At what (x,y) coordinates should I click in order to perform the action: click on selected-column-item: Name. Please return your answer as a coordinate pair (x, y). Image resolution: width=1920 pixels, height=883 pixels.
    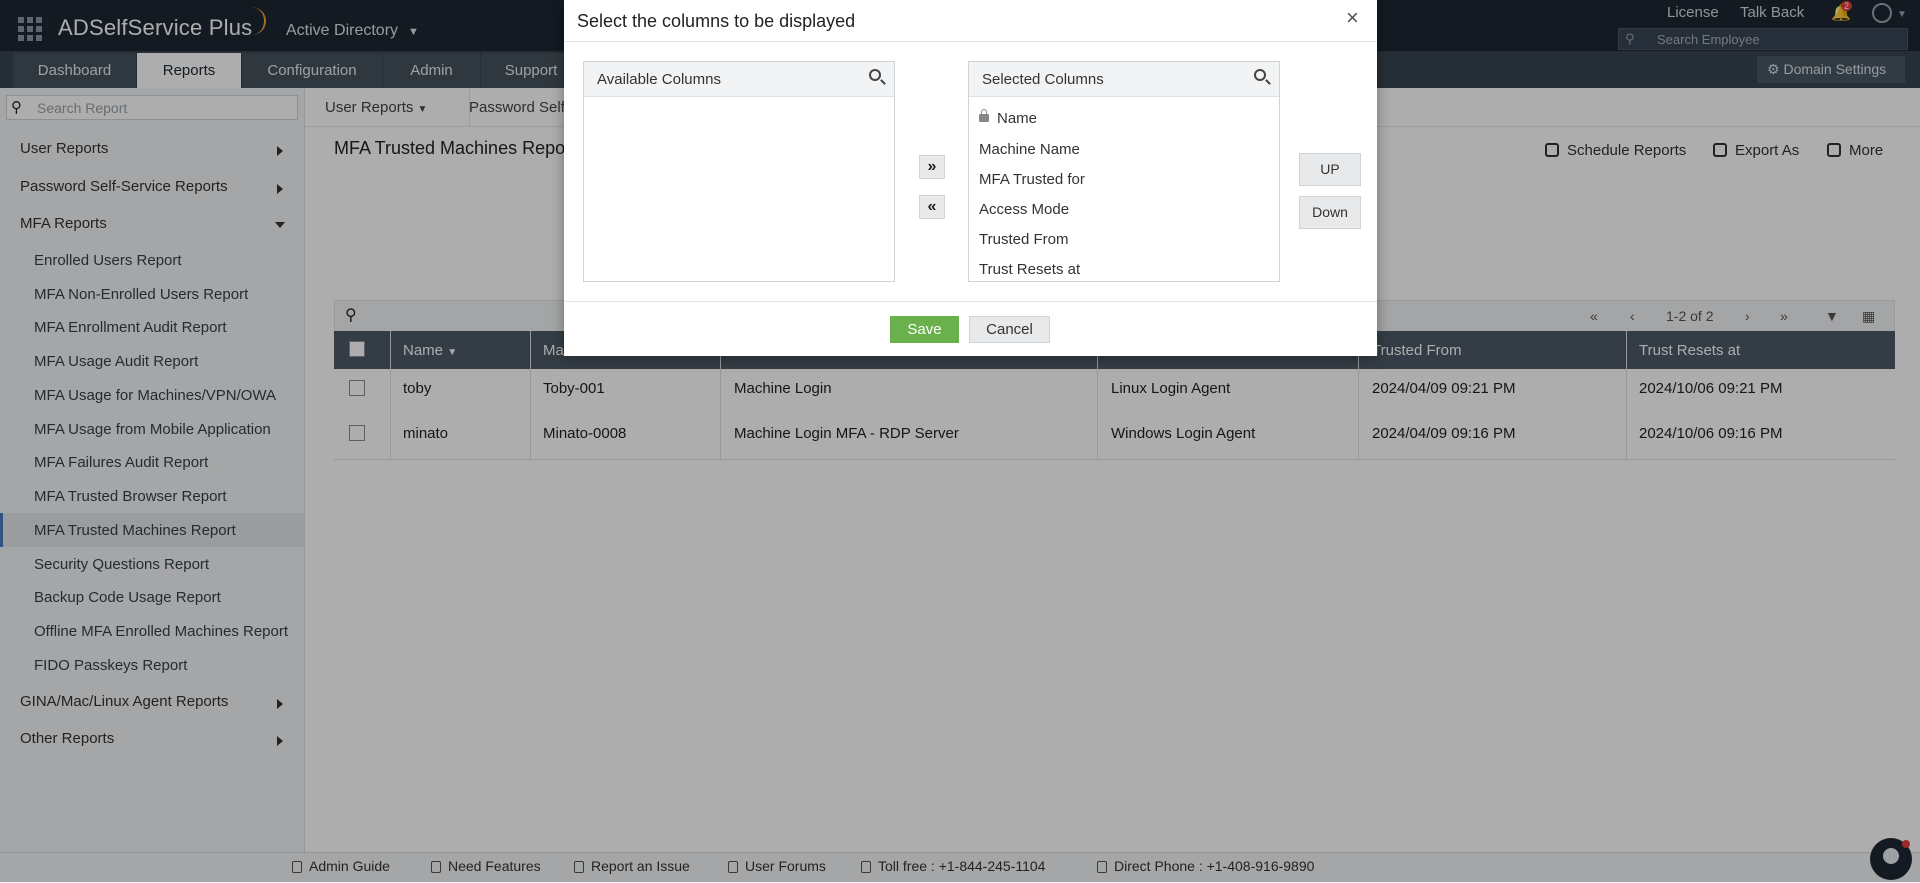
    Looking at the image, I should click on (1008, 118).